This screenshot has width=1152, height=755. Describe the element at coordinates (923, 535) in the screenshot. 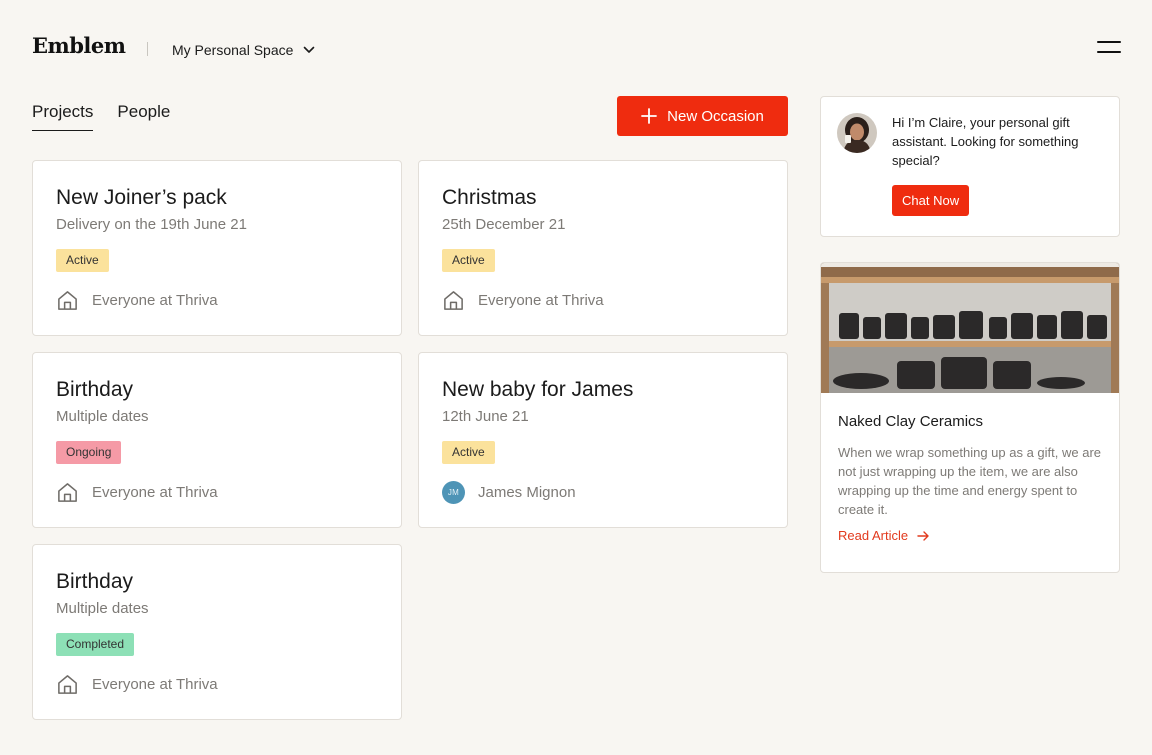

I see `arrow-right-icon` at that location.